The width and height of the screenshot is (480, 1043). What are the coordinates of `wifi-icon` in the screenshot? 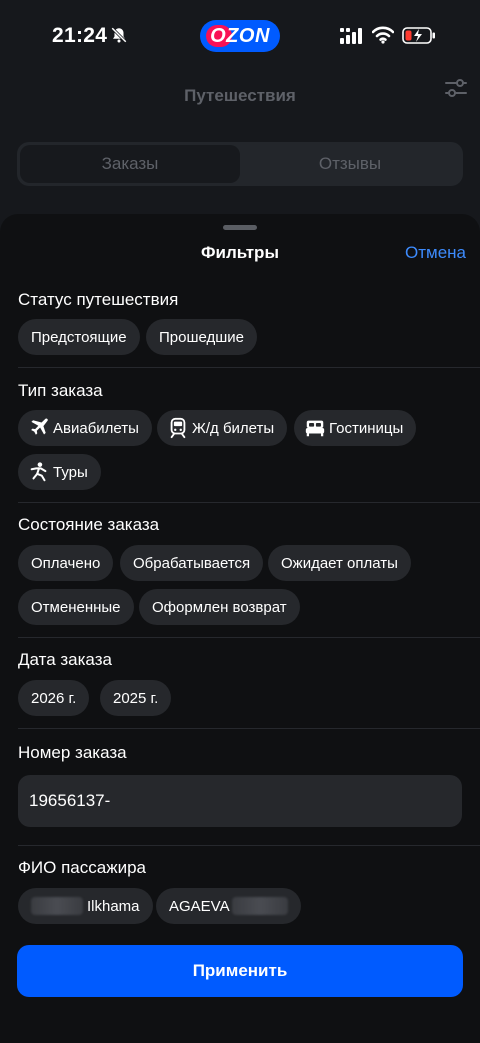 It's located at (383, 35).